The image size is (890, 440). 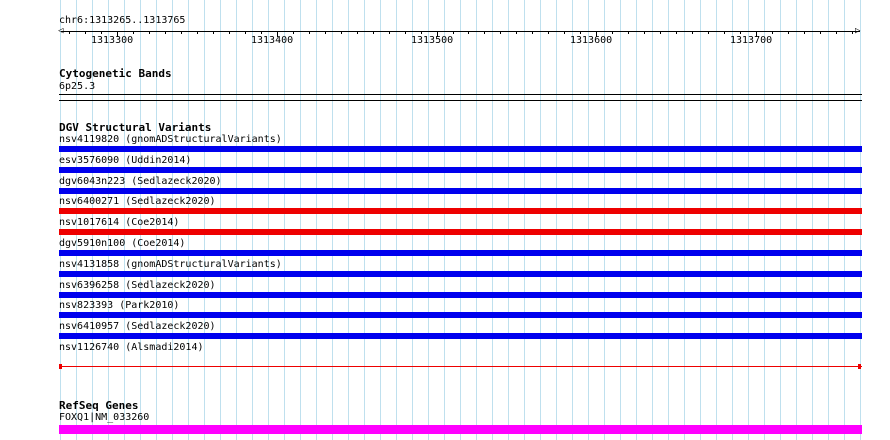 What do you see at coordinates (137, 201) in the screenshot?
I see `dgv-feature-label: nsv6400271 (Sedlazeck2020)` at bounding box center [137, 201].